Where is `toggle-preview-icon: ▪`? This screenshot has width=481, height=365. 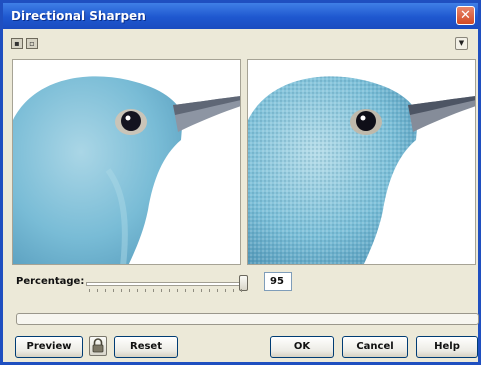
toggle-preview-icon: ▪ is located at coordinates (17, 43).